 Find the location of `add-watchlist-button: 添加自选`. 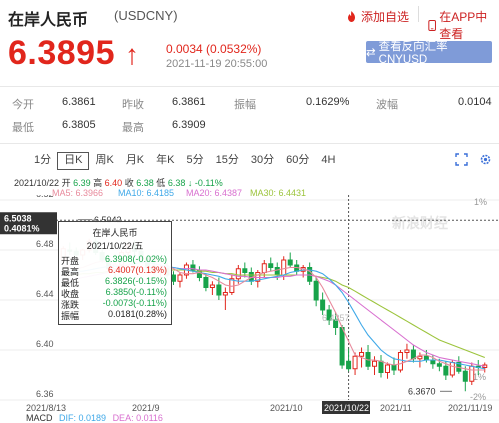

add-watchlist-button: 添加自选 is located at coordinates (377, 16).